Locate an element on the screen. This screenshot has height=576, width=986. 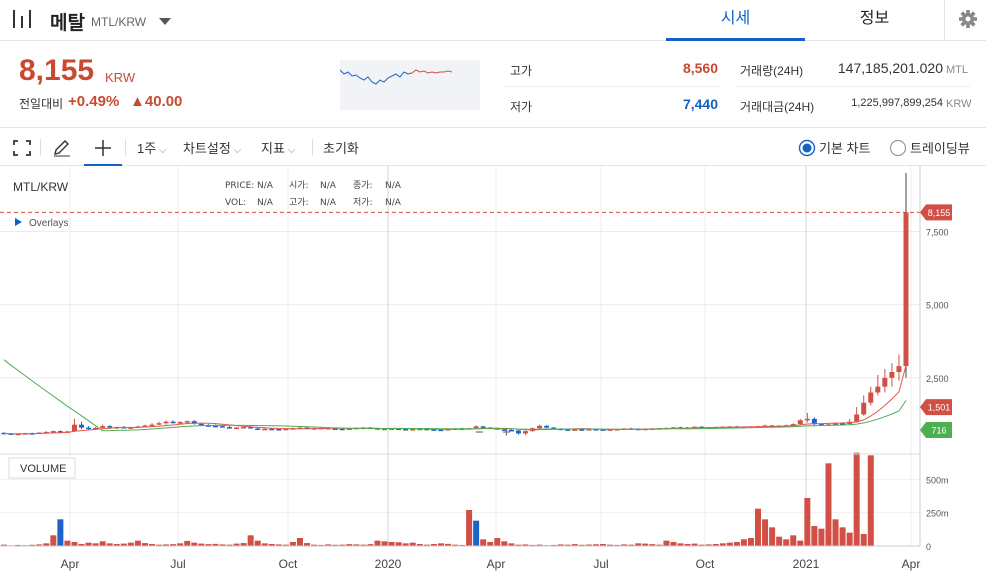
legend-price-value: N/A is located at coordinates (265, 186).